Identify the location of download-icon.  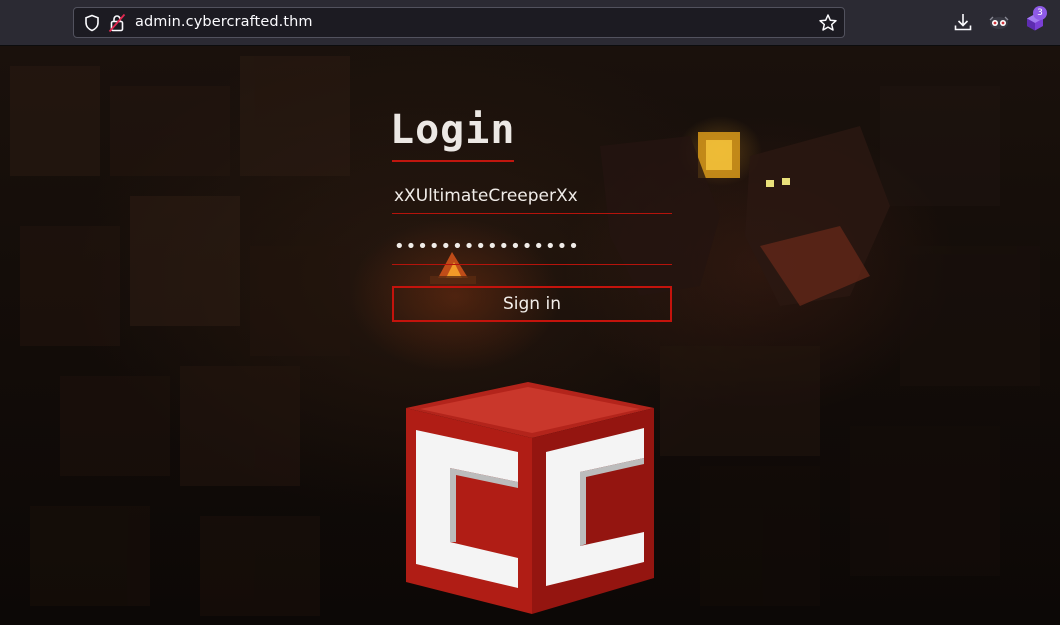
(963, 22).